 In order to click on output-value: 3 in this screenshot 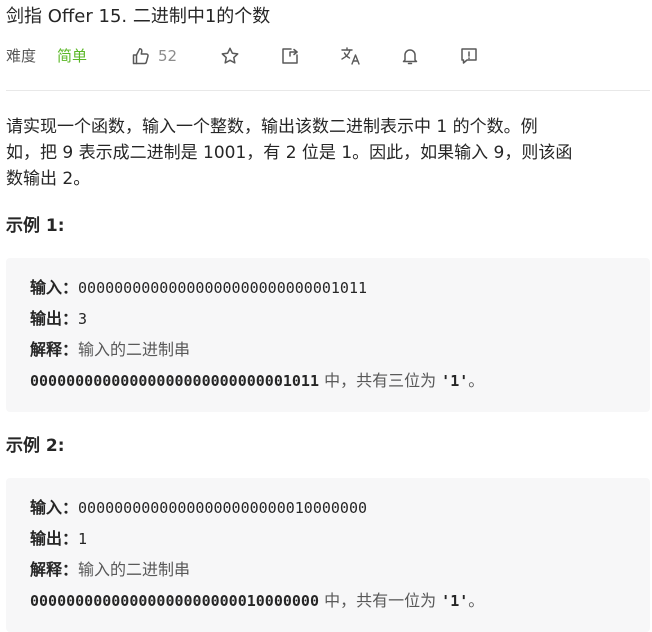, I will do `click(83, 319)`.